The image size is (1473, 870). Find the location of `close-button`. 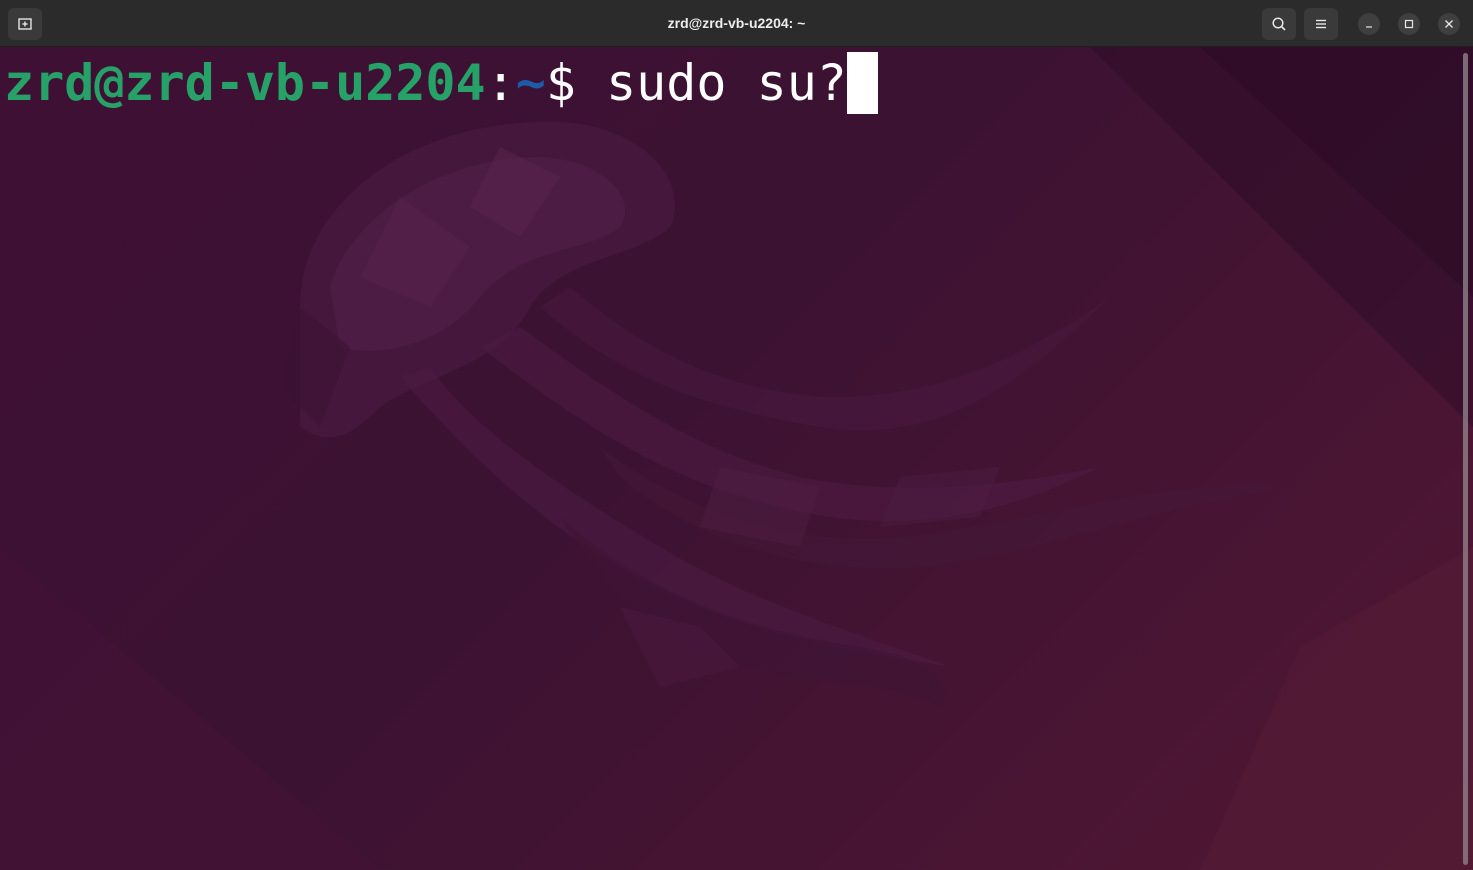

close-button is located at coordinates (1449, 24).